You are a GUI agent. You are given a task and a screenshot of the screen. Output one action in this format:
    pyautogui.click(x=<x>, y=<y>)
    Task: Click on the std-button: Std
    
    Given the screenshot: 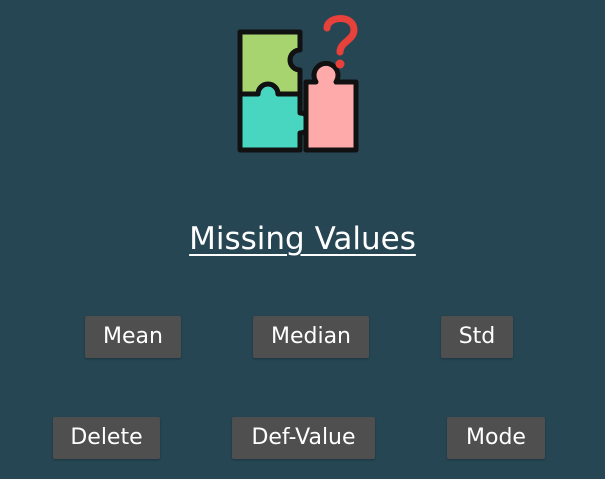 What is the action you would take?
    pyautogui.click(x=477, y=337)
    